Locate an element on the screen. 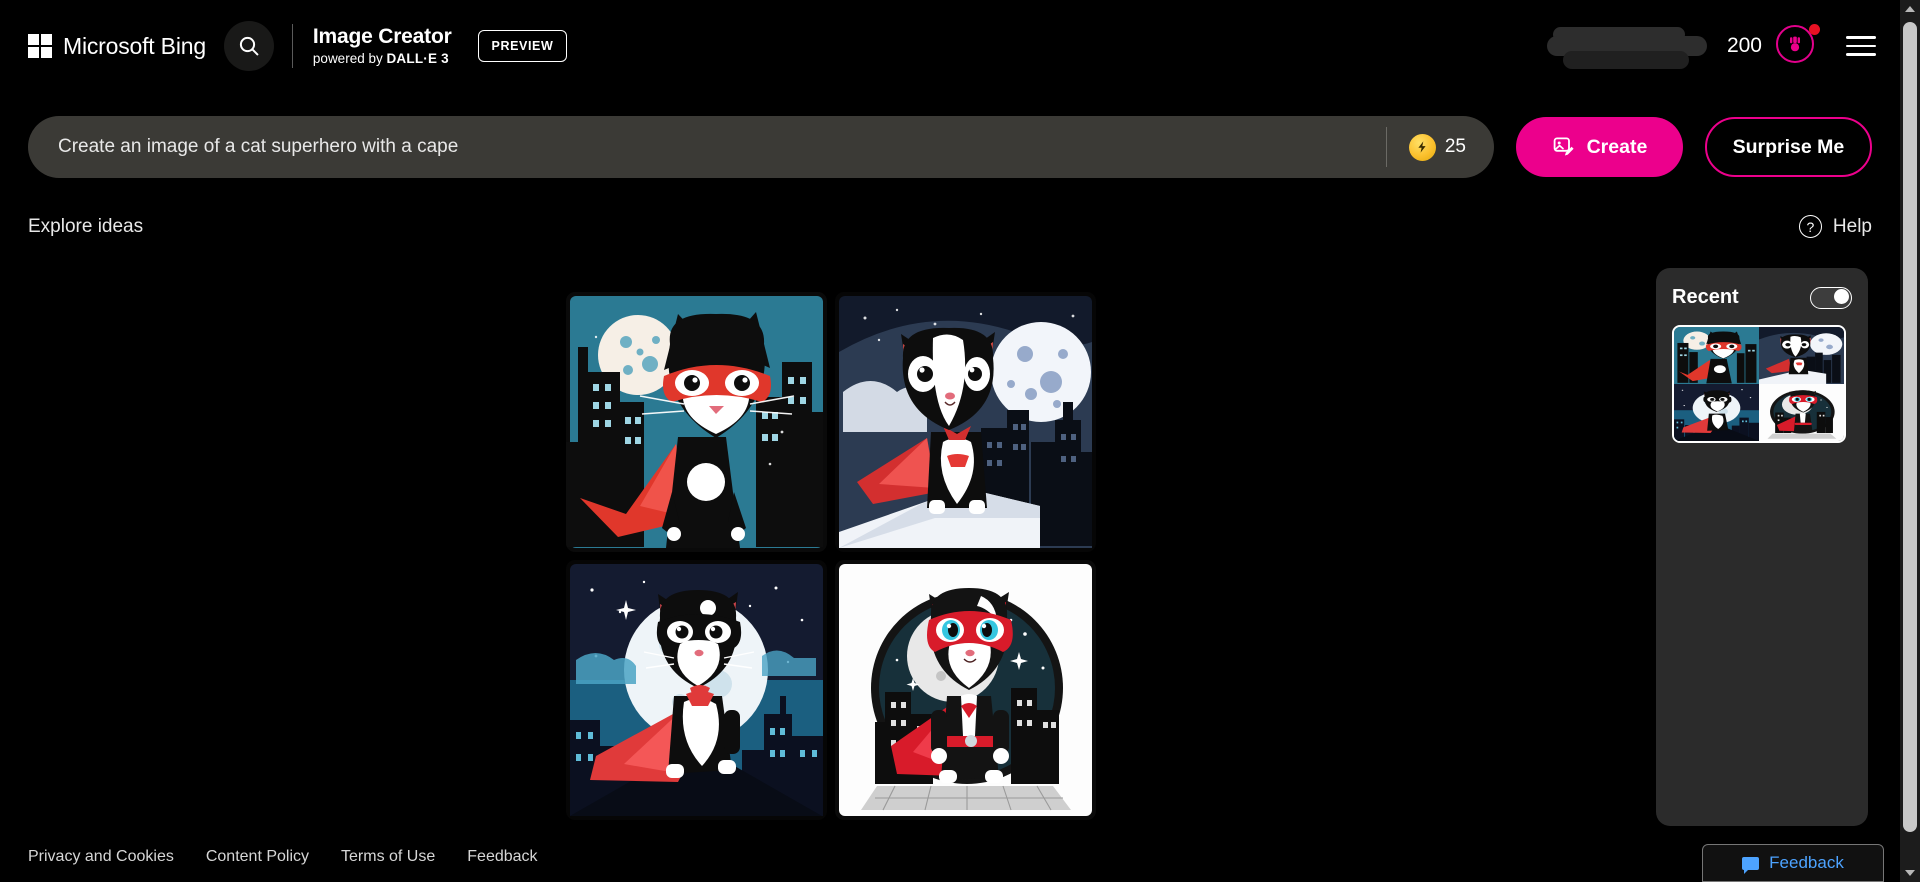 The width and height of the screenshot is (1920, 882). footer-link-terms: Terms of Use is located at coordinates (388, 857).